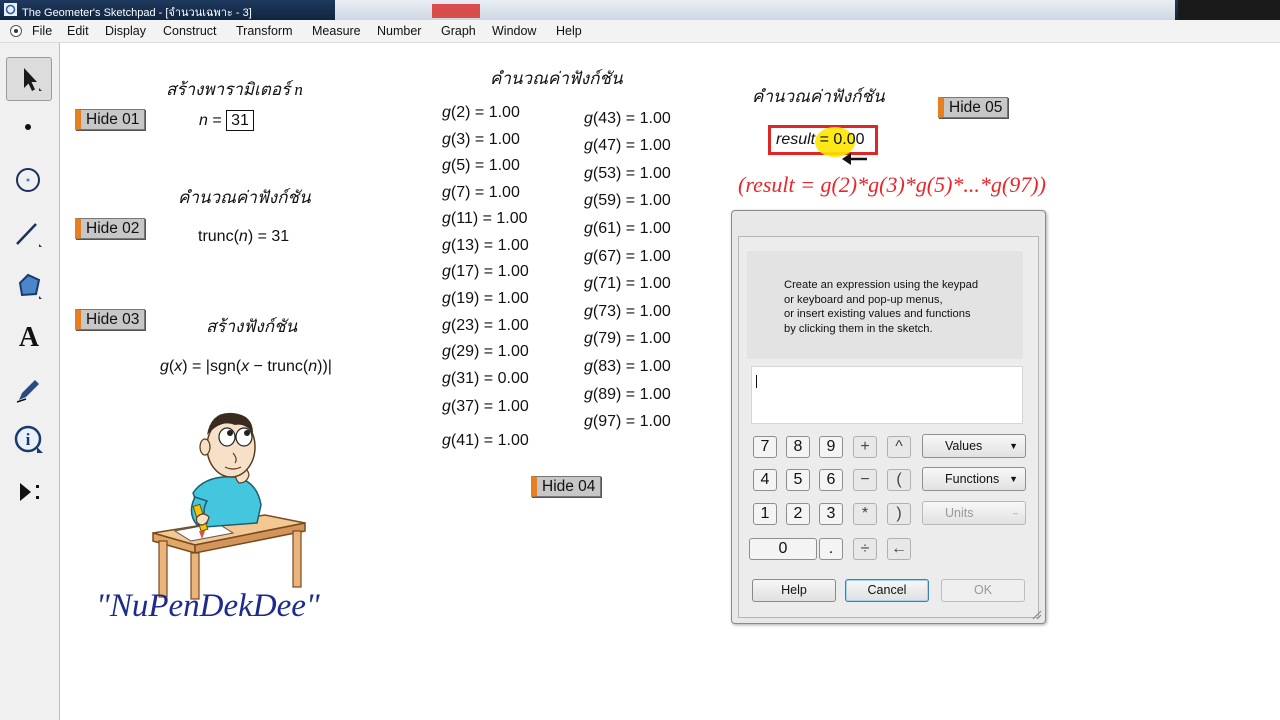 The image size is (1280, 720). I want to click on key-6: 6, so click(831, 480).